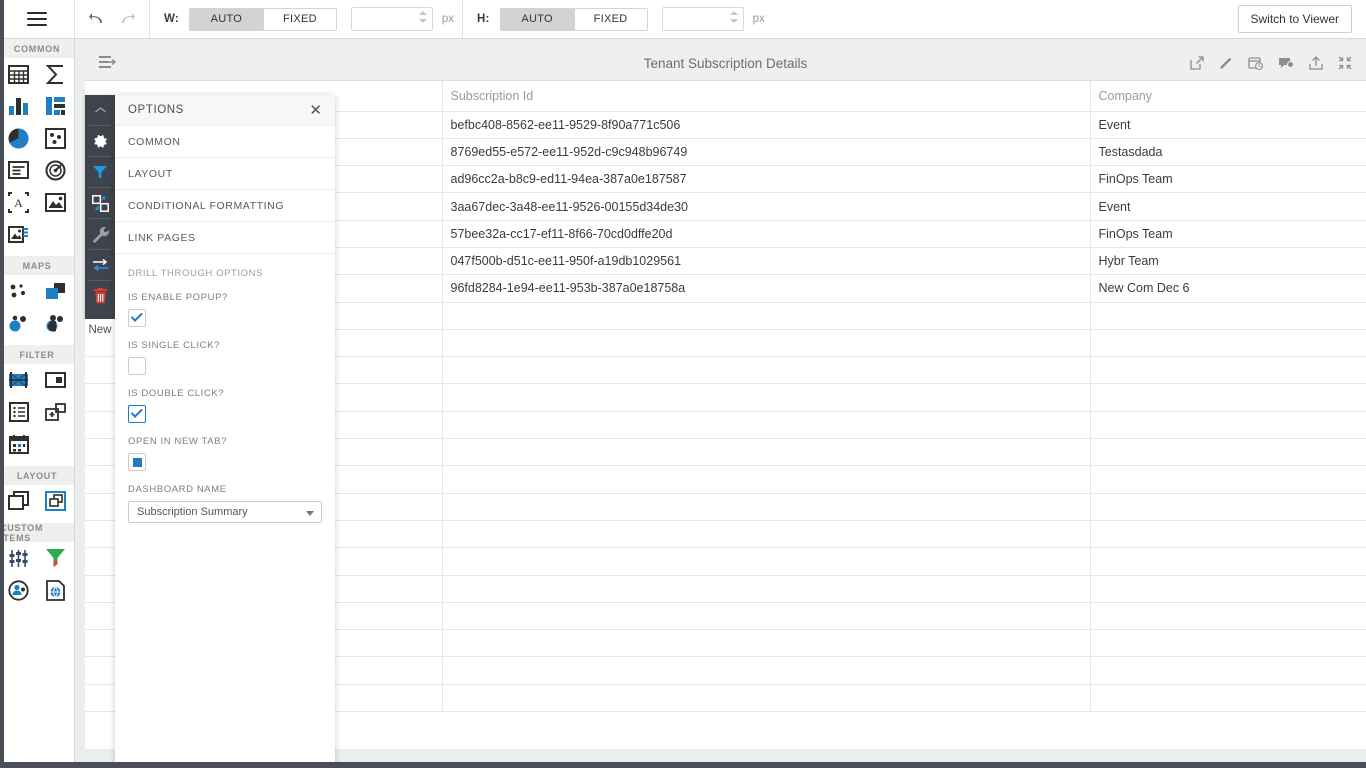 This screenshot has height=768, width=1366. I want to click on hamburger-icon, so click(37, 19).